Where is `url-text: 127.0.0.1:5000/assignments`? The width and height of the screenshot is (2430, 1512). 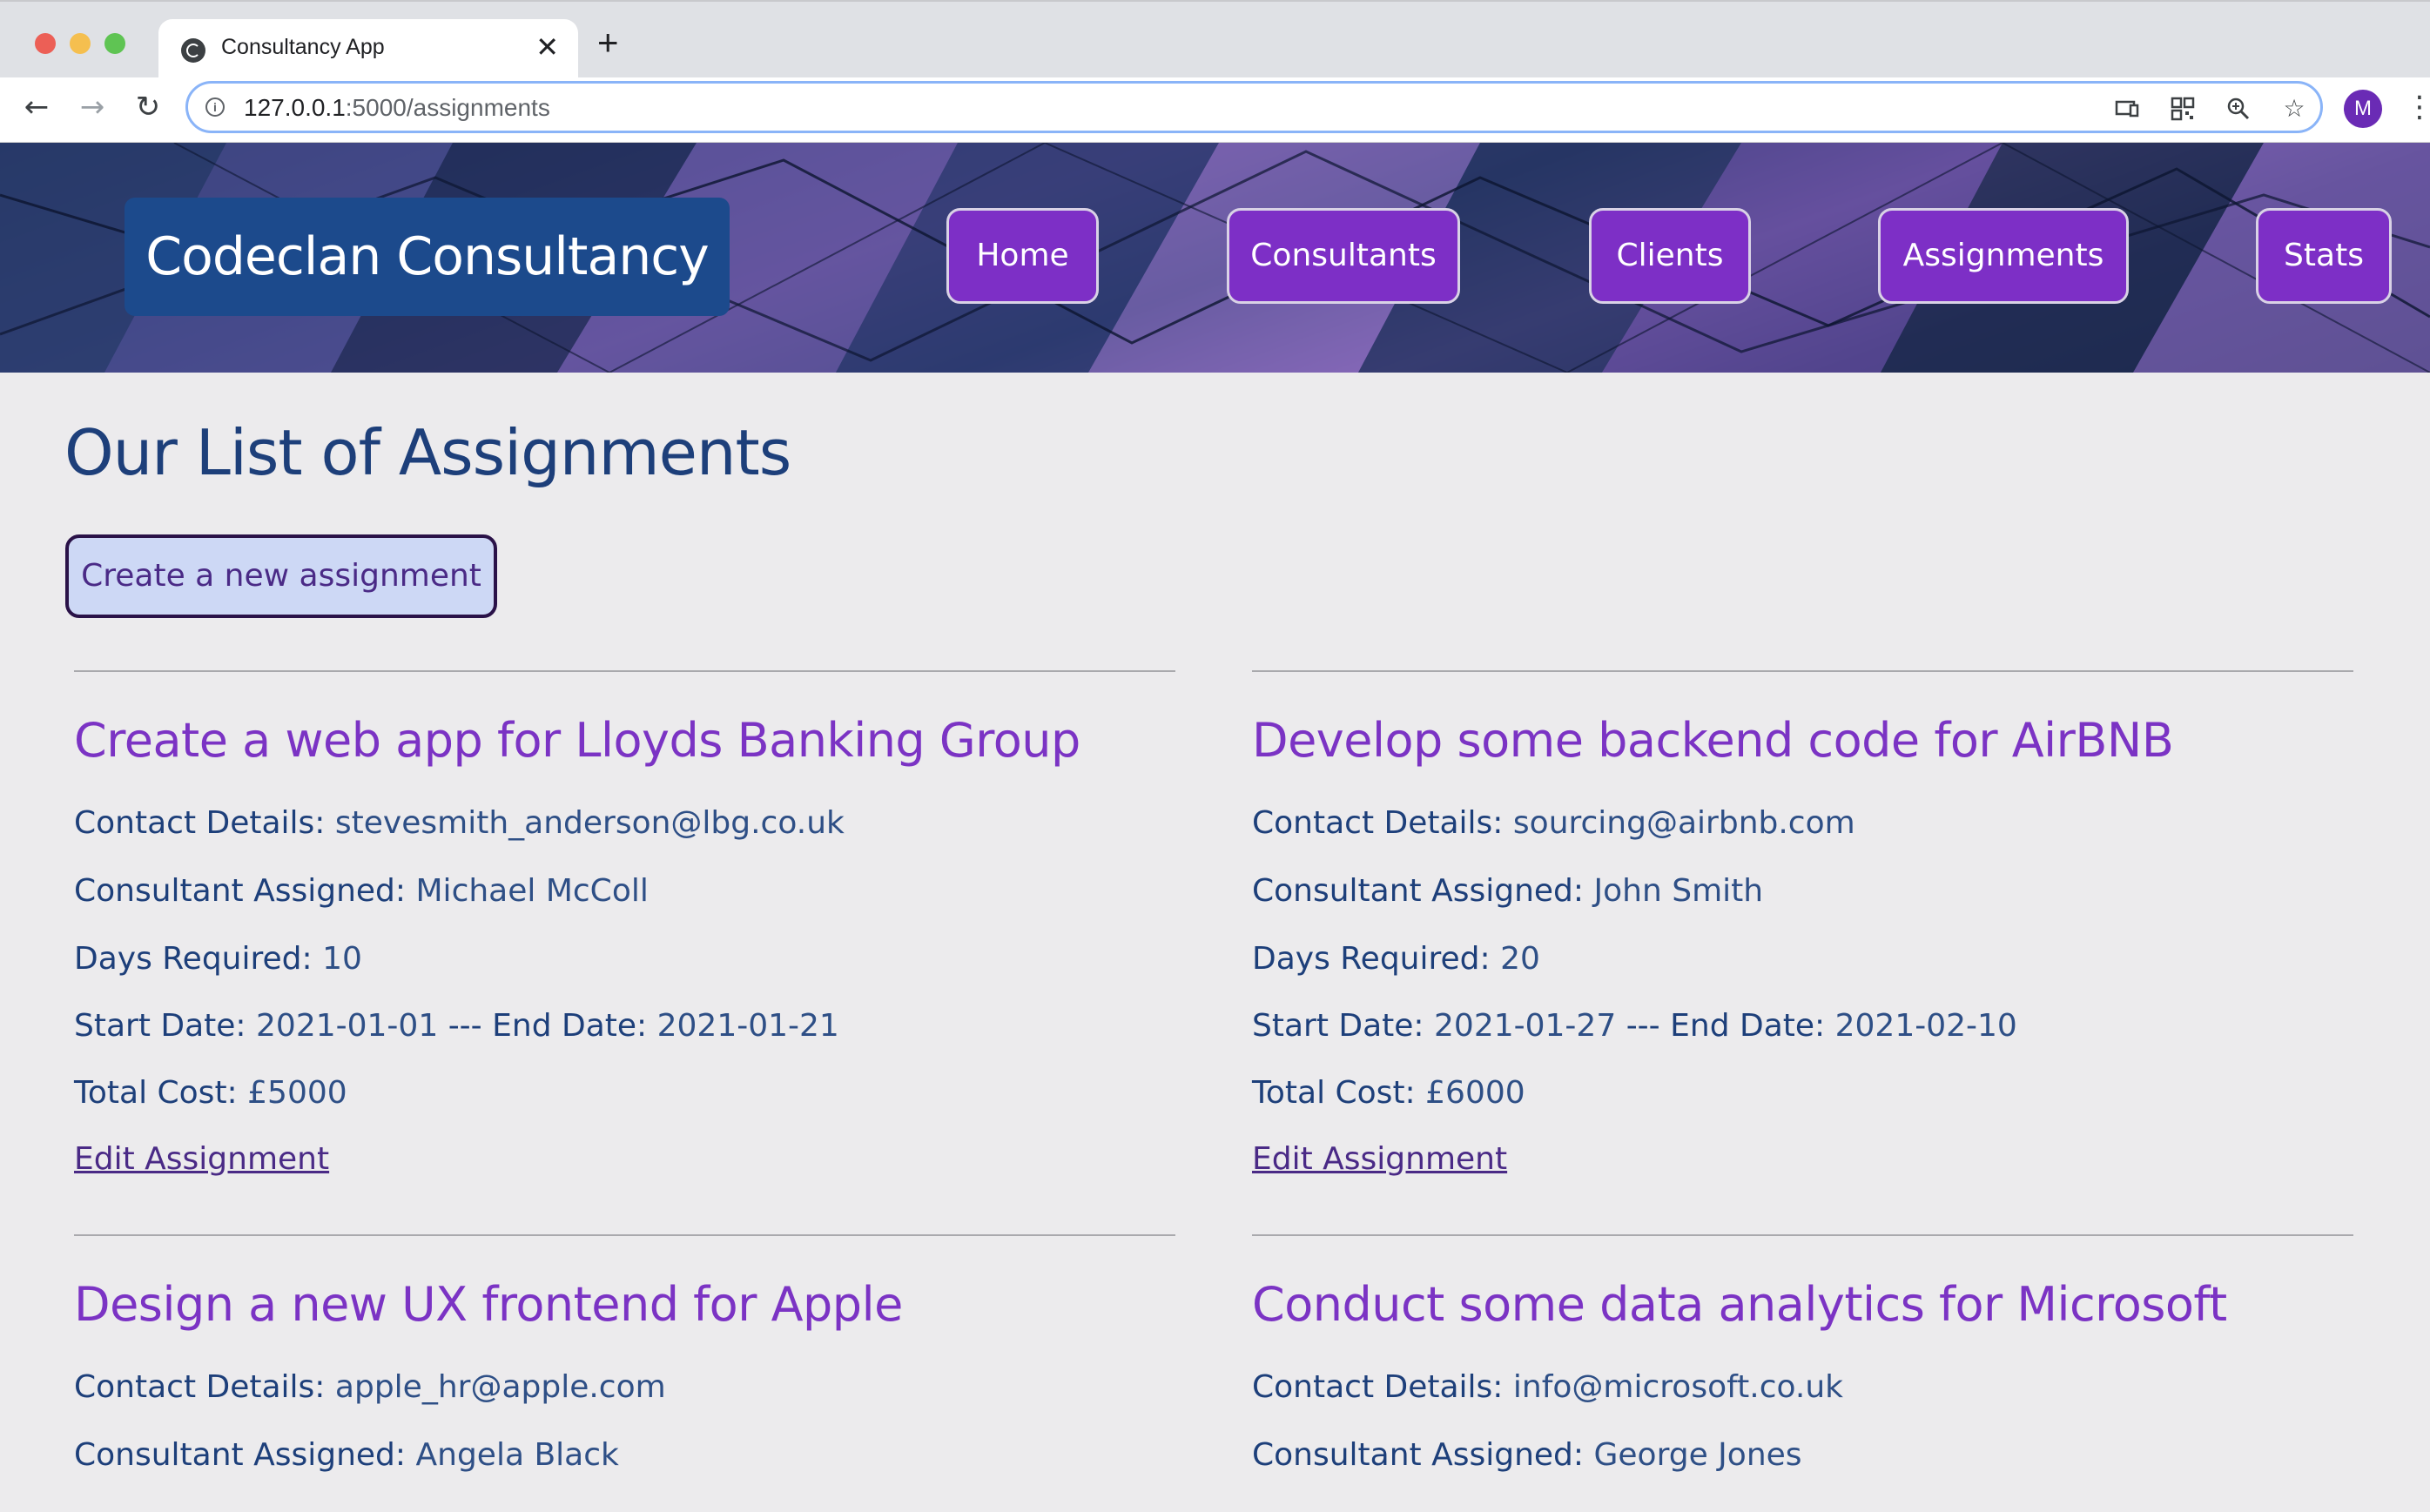 url-text: 127.0.0.1:5000/assignments is located at coordinates (397, 108).